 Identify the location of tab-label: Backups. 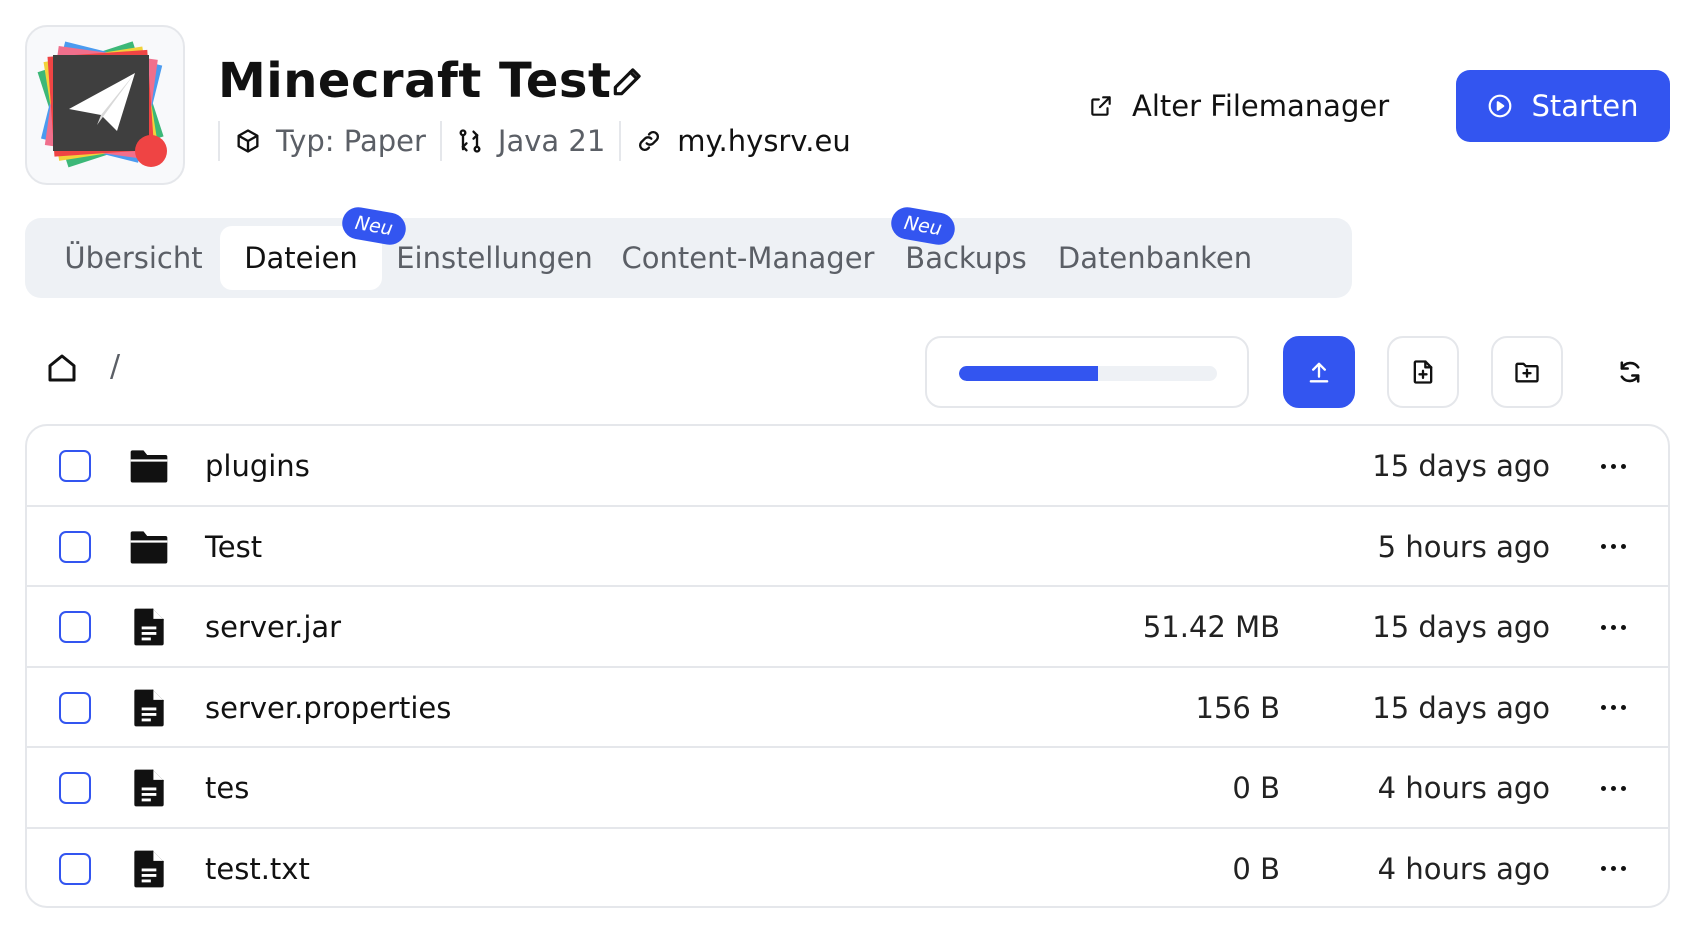
(966, 258).